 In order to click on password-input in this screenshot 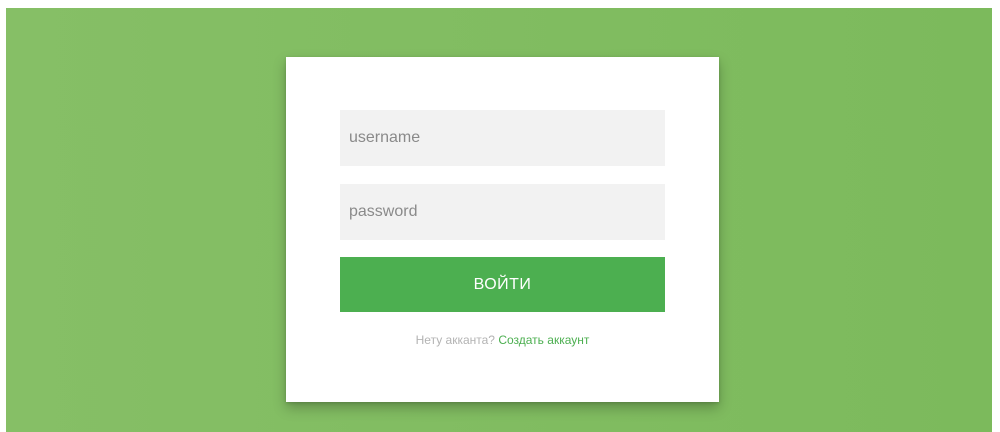, I will do `click(502, 212)`.